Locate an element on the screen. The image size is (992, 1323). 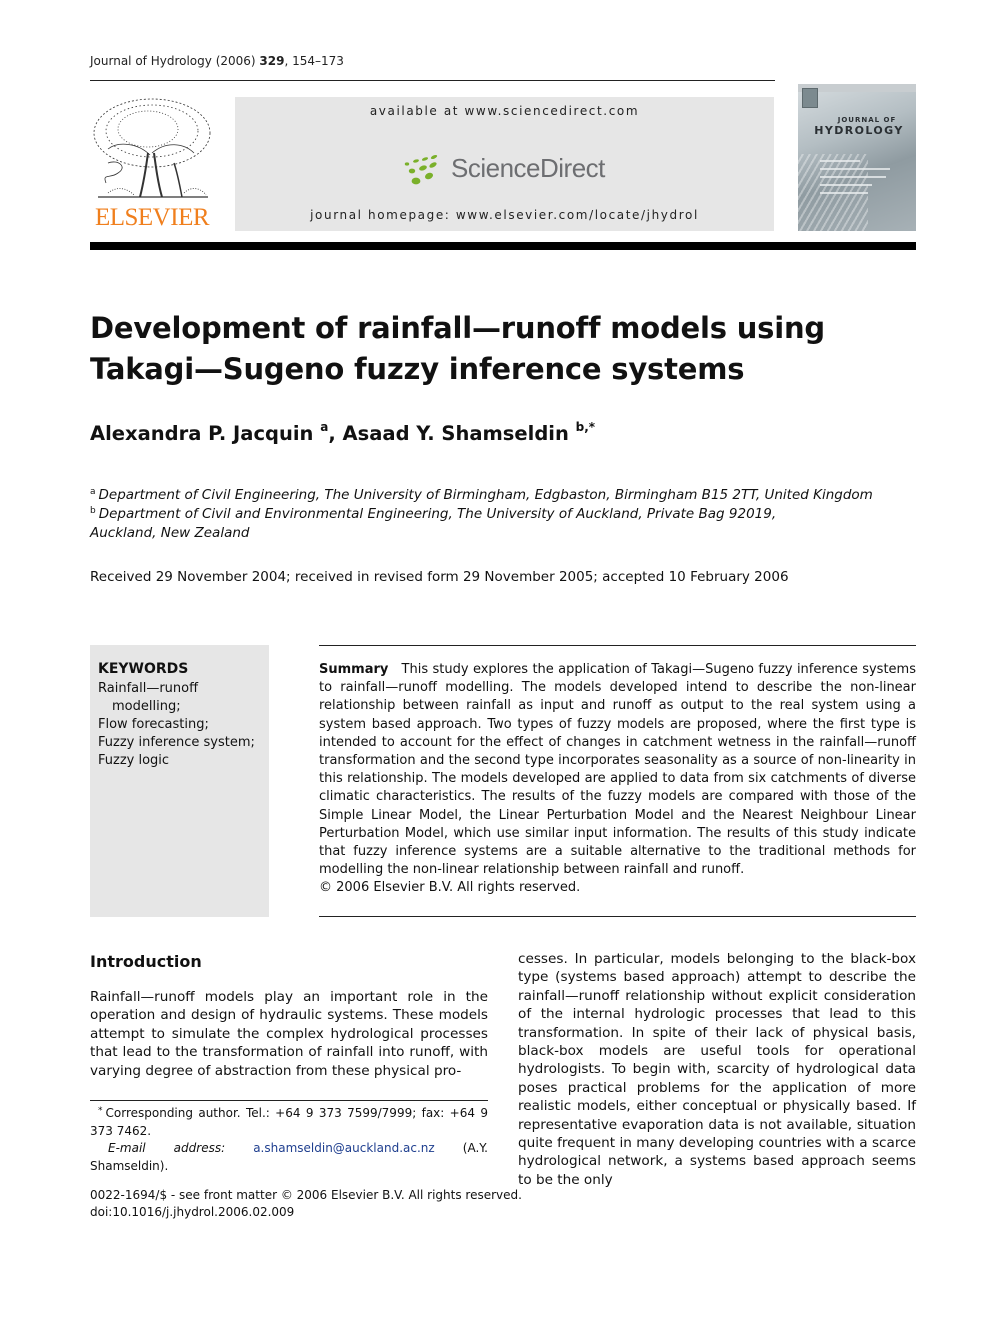
author-name: Asaad Y. Shamseldin is located at coordinates (456, 433).